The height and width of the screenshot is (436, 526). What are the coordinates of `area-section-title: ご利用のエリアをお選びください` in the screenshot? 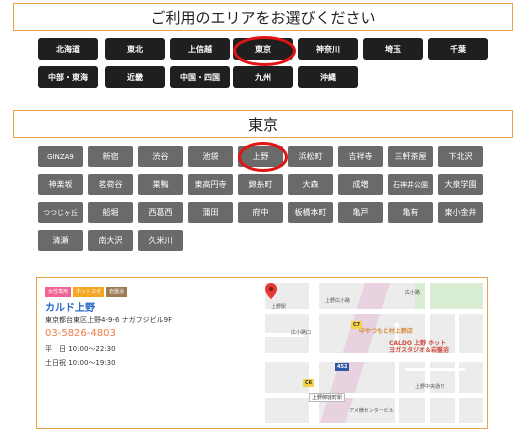 It's located at (263, 17).